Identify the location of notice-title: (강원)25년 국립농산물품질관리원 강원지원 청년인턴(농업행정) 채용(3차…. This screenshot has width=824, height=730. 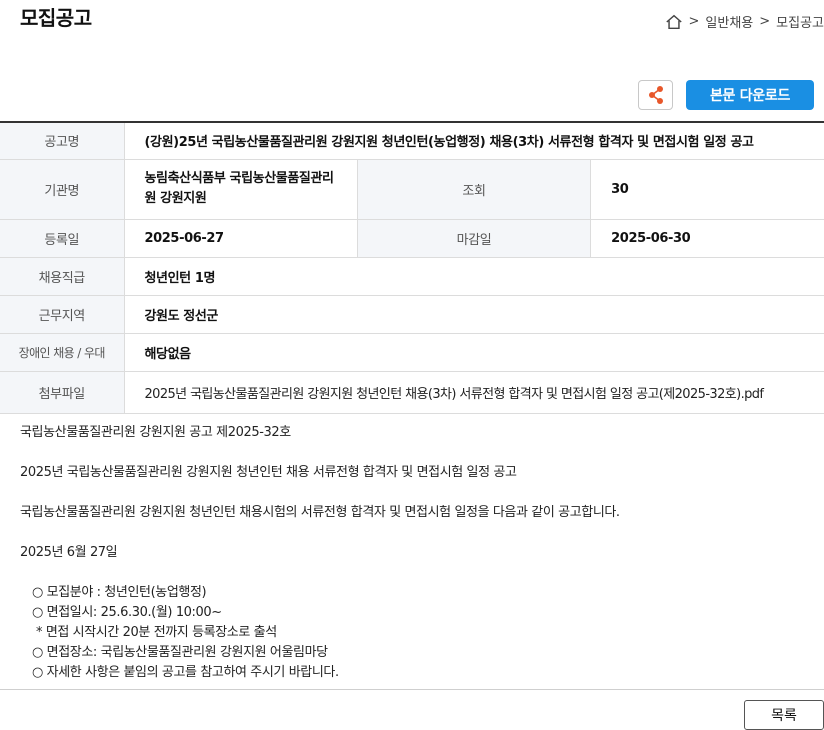
(474, 141).